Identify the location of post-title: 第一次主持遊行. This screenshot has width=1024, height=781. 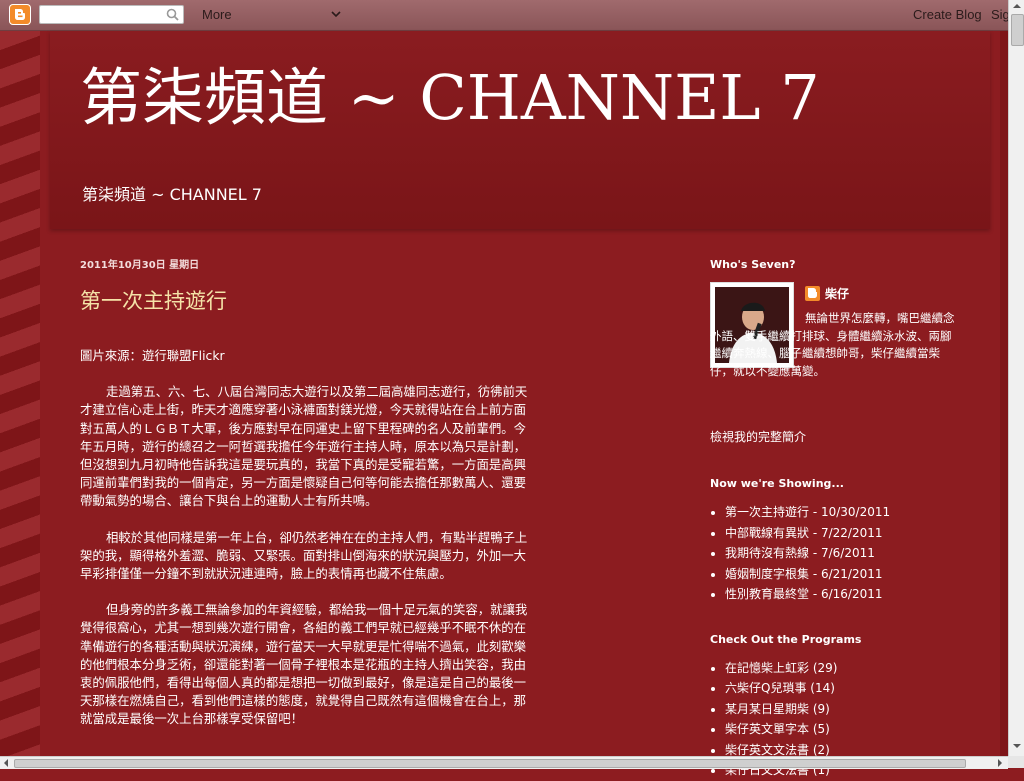
(305, 300).